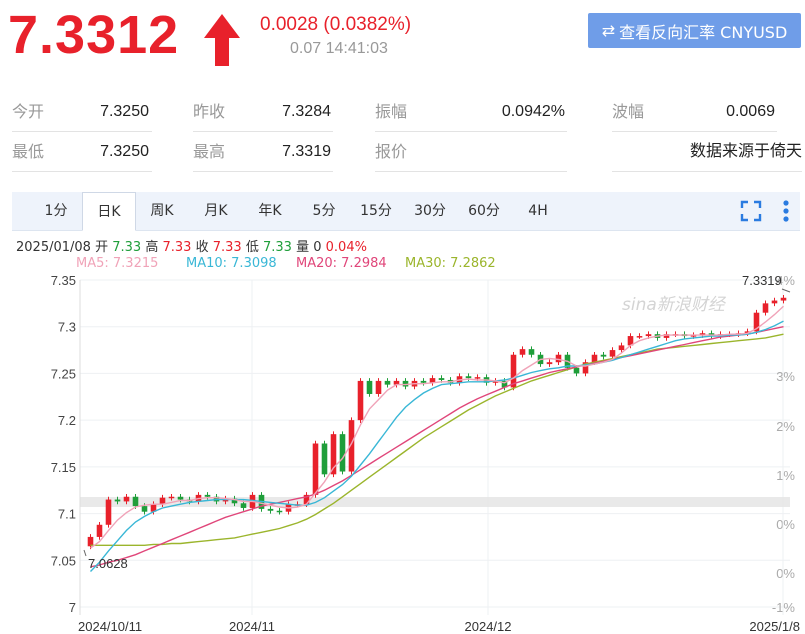 The image size is (805, 634). Describe the element at coordinates (762, 280) in the screenshot. I see `max-label: 7.3319` at that location.